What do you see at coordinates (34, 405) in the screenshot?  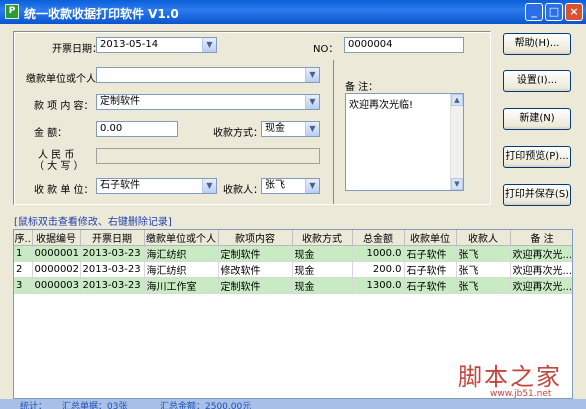 I see `status-label: 统计：` at bounding box center [34, 405].